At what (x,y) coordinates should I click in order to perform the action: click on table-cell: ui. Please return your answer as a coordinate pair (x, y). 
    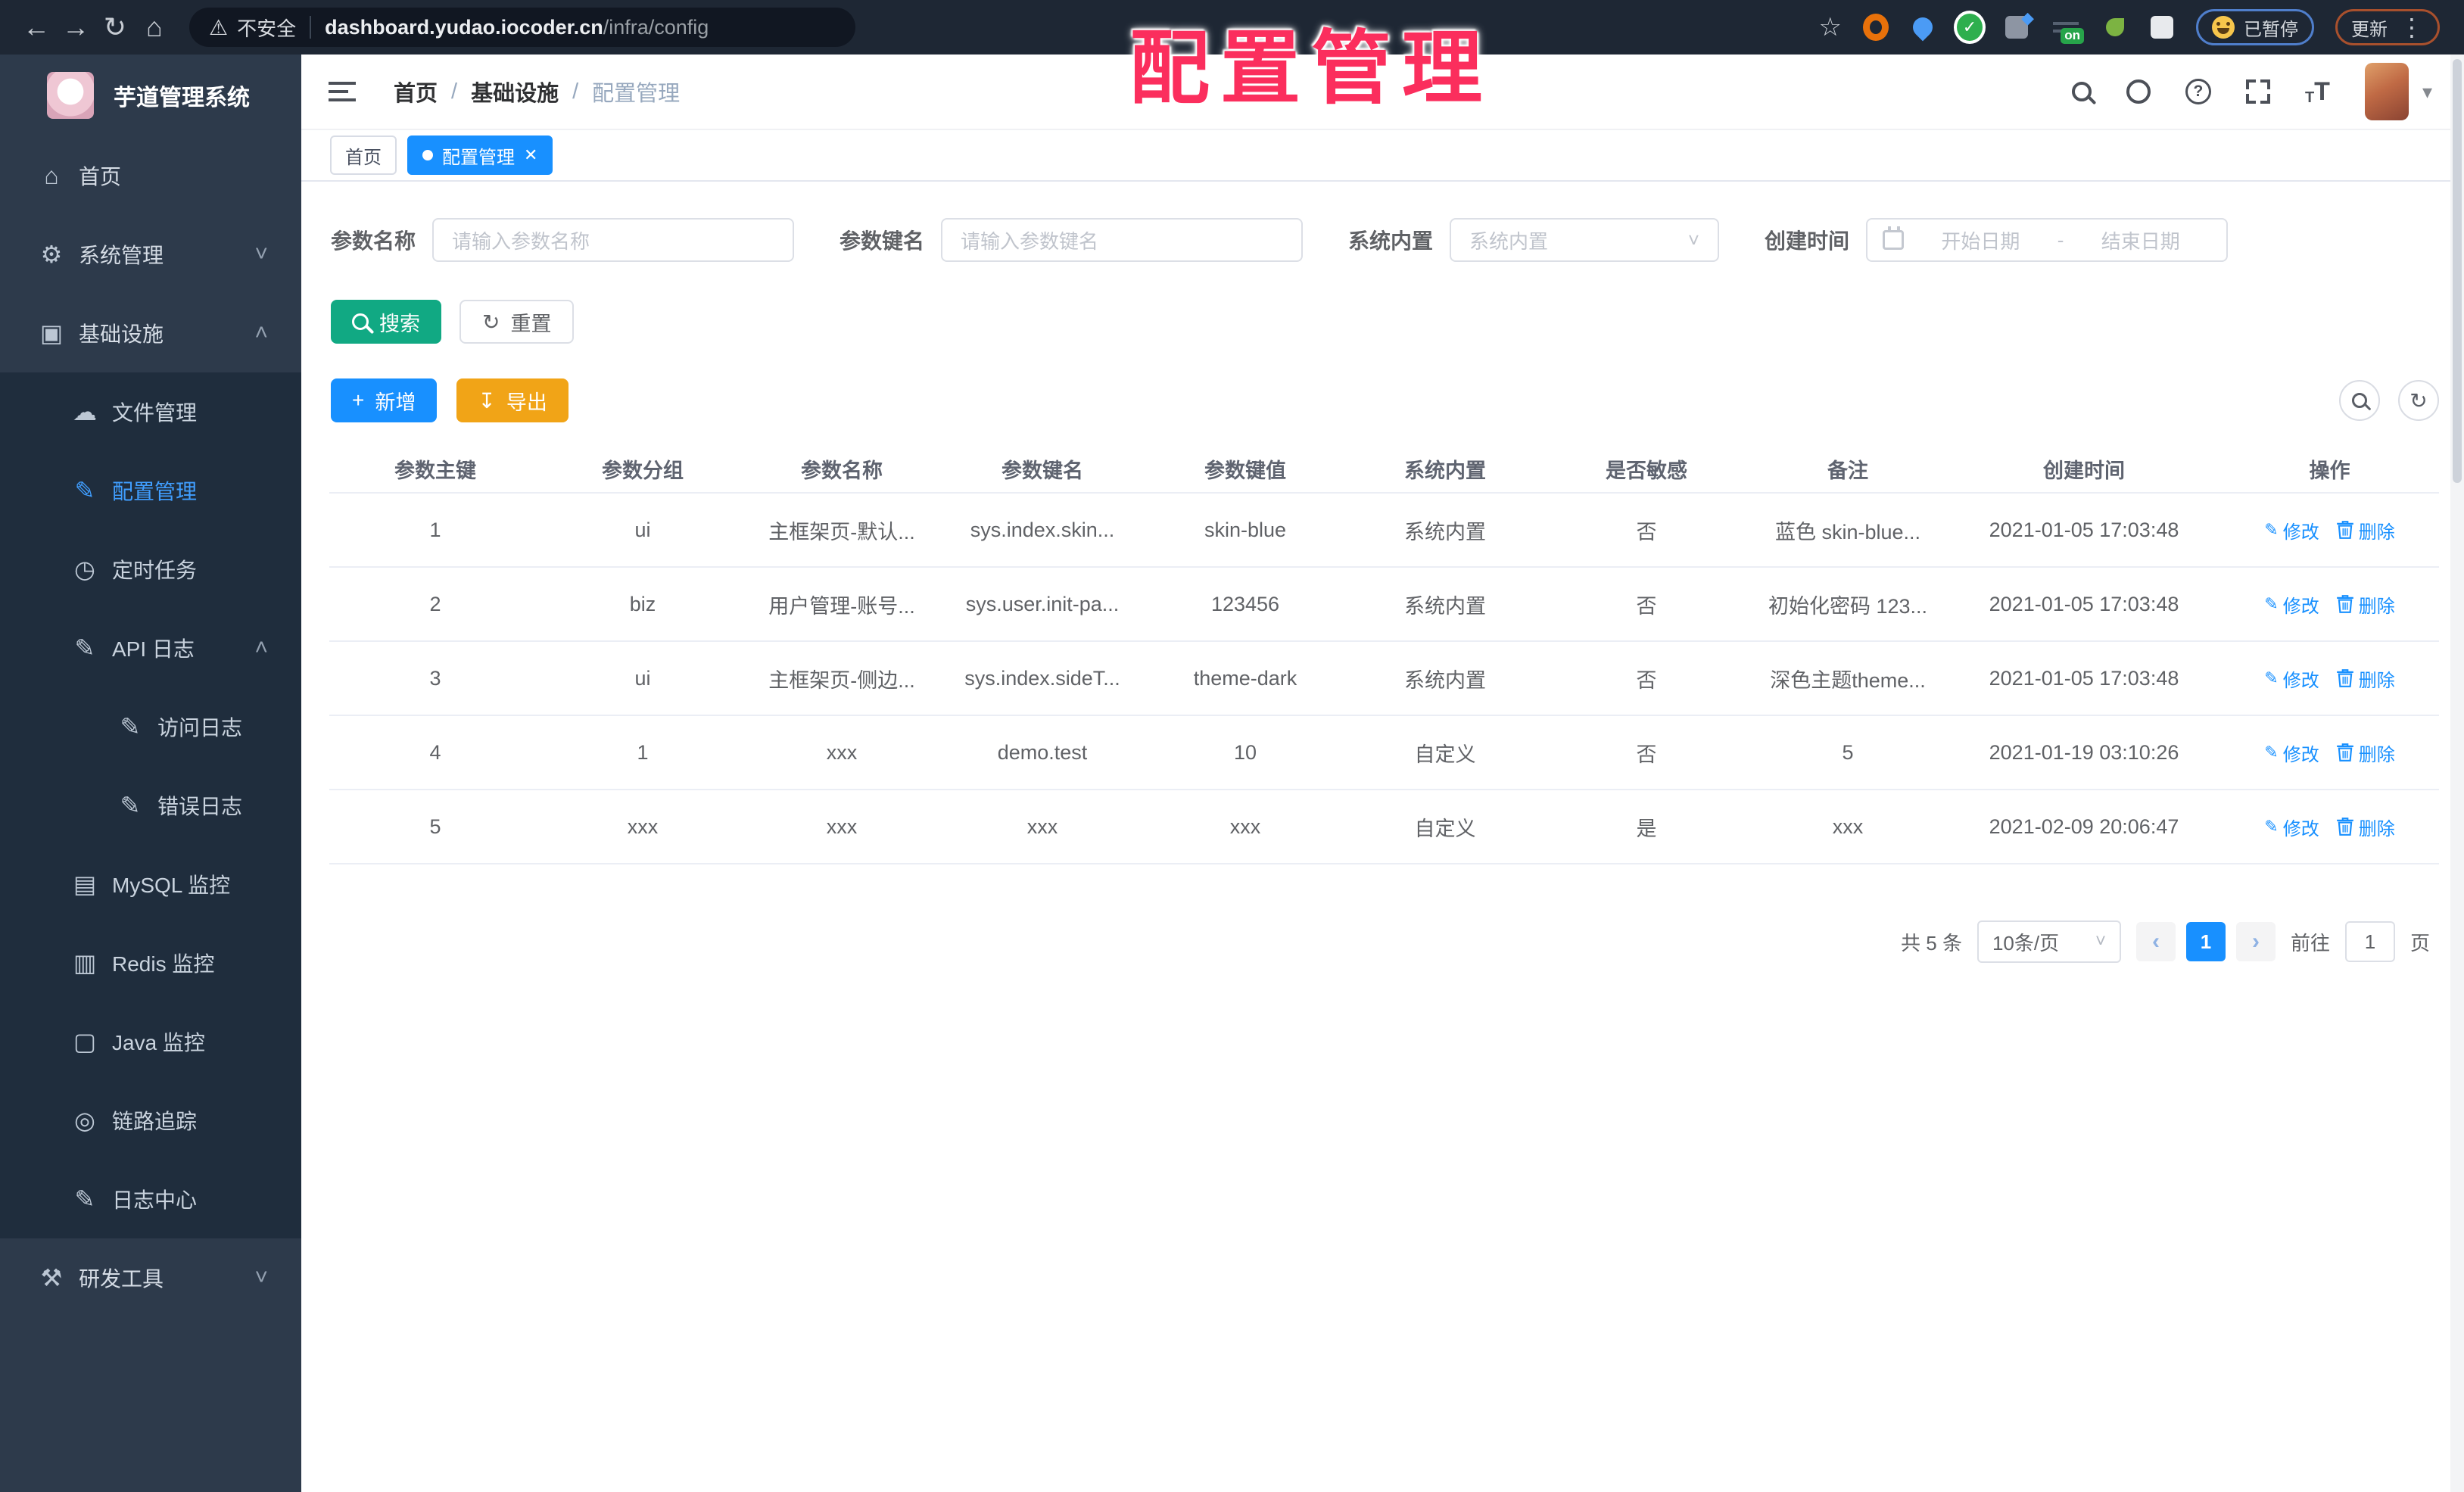
    Looking at the image, I should click on (642, 529).